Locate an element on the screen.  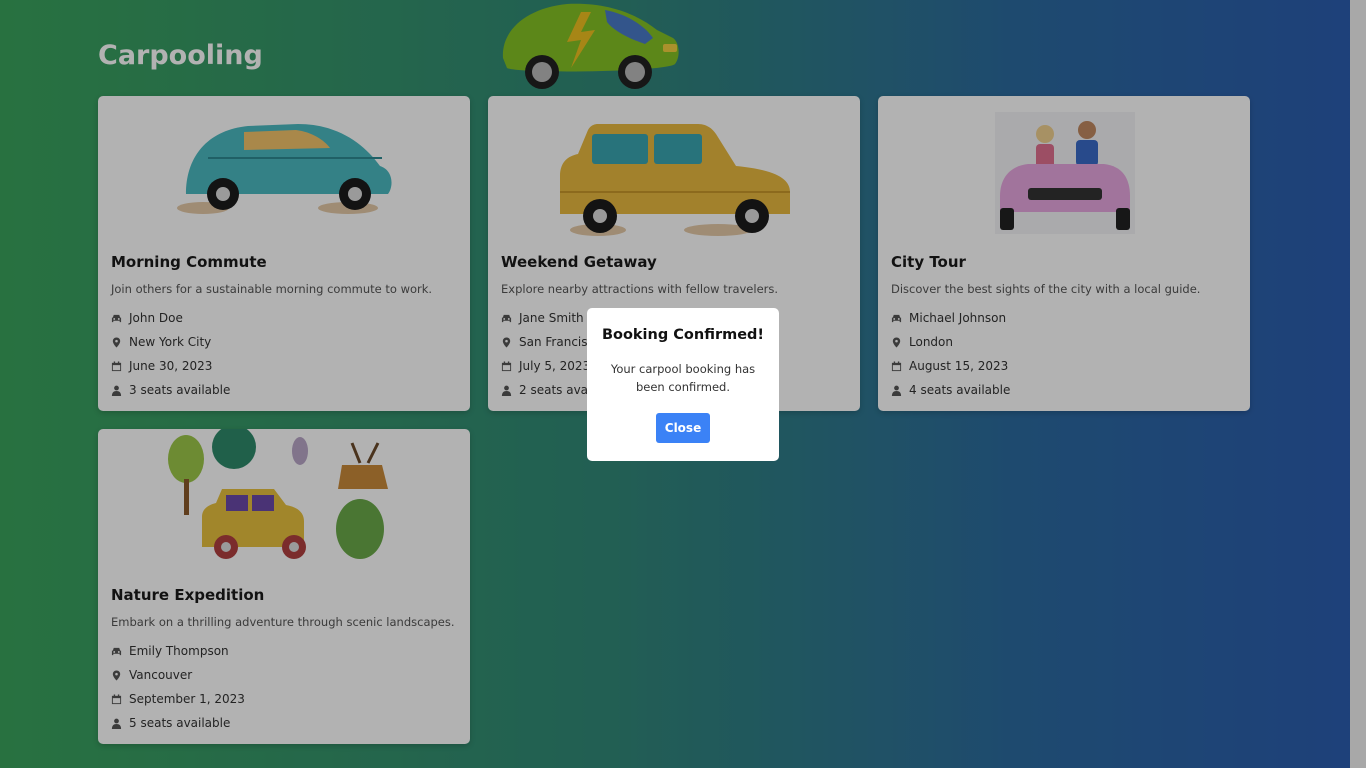
dialog-message: Your carpool booking has been confirmed. is located at coordinates (683, 378).